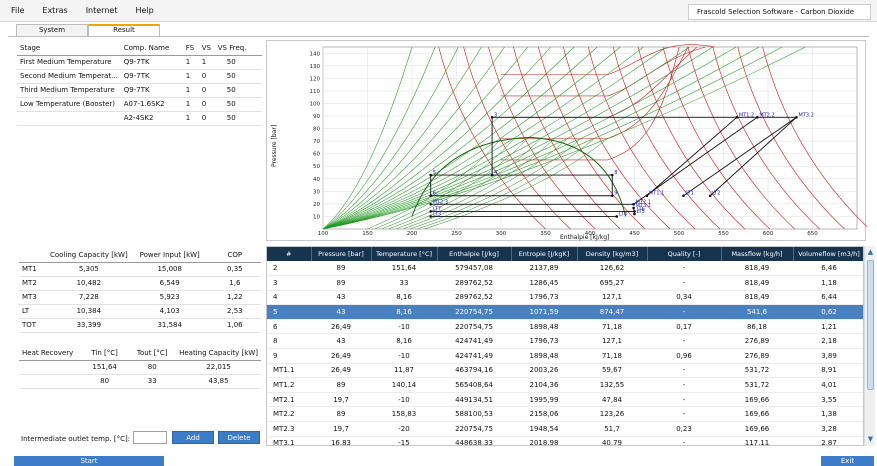  Describe the element at coordinates (684, 254) in the screenshot. I see `grid-col-quality: Quality [-]` at that location.